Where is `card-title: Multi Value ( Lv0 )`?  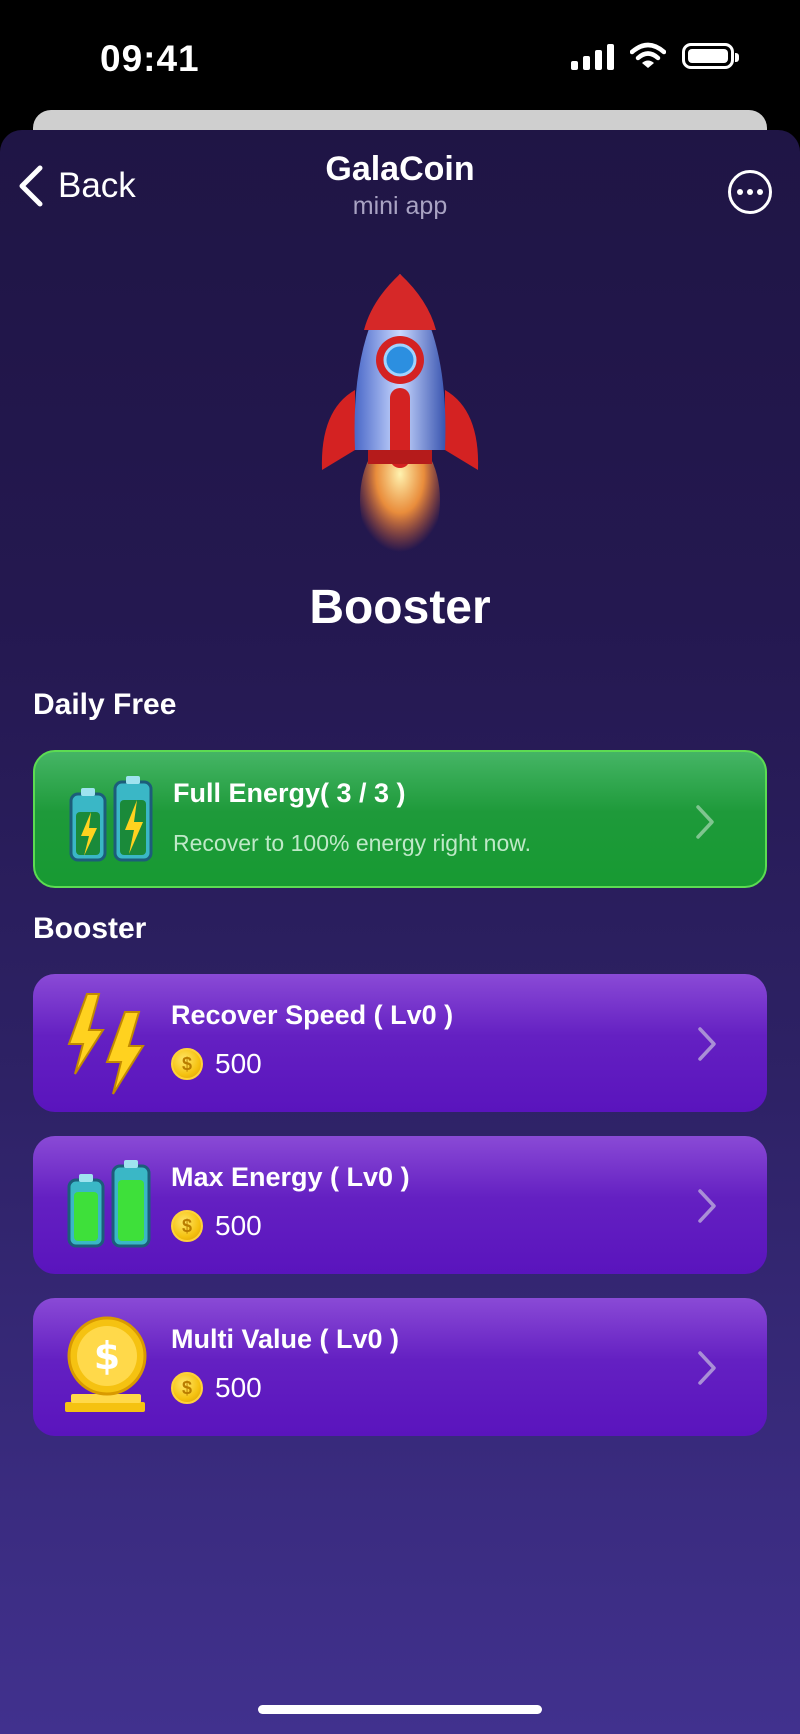 card-title: Multi Value ( Lv0 ) is located at coordinates (285, 1339).